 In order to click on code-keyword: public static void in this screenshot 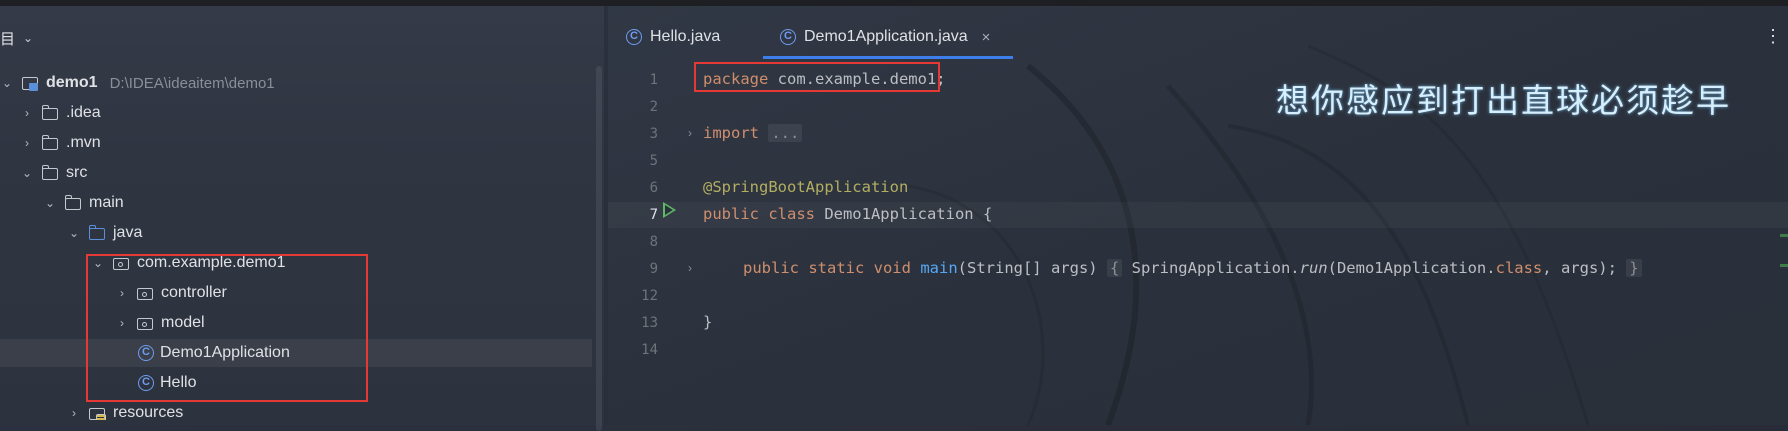, I will do `click(827, 268)`.